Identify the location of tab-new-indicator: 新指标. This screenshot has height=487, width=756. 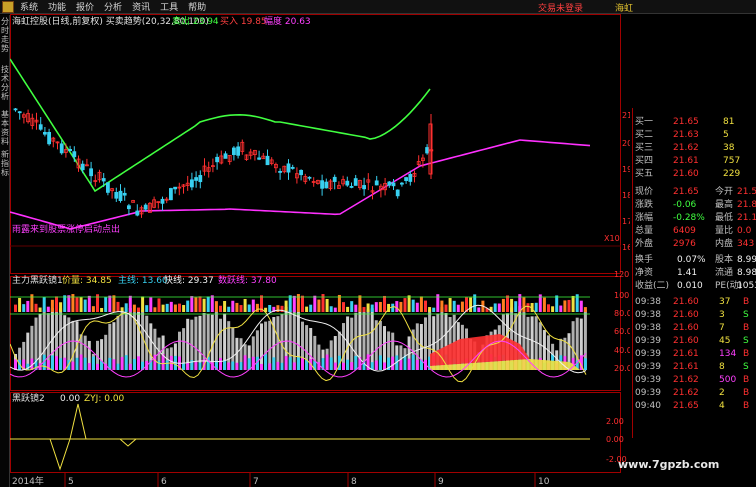
(5, 163).